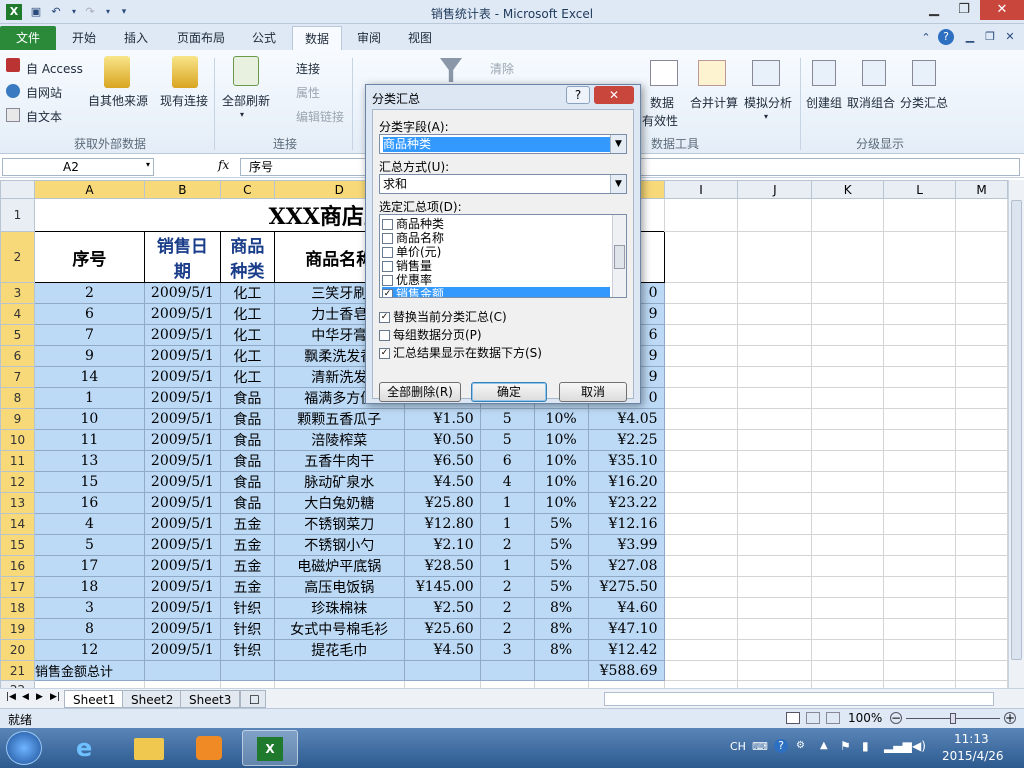 This screenshot has width=1024, height=768. Describe the element at coordinates (509, 392) in the screenshot. I see `ok-button: 确定` at that location.